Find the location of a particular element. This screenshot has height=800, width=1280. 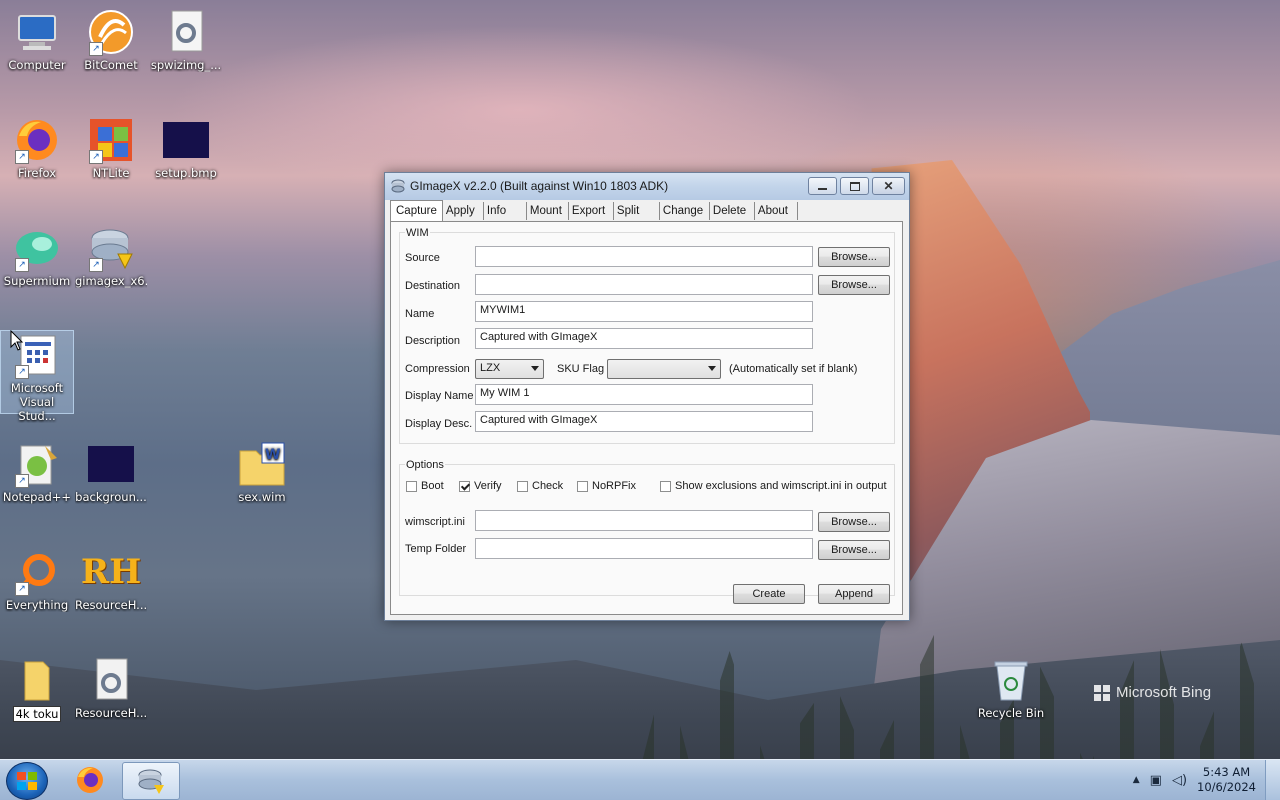

close-button: ✕ is located at coordinates (888, 186).